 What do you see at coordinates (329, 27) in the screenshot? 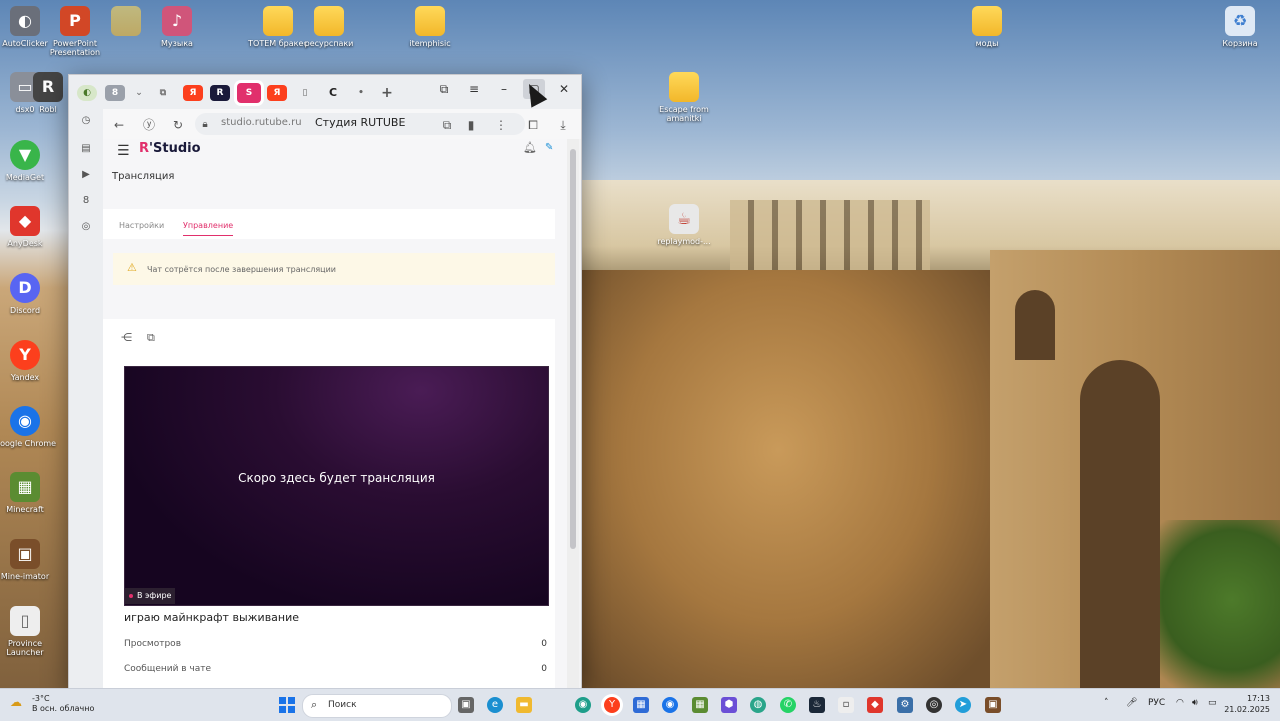
I see `desktop-icon-resourcepacks: ресурспаки` at bounding box center [329, 27].